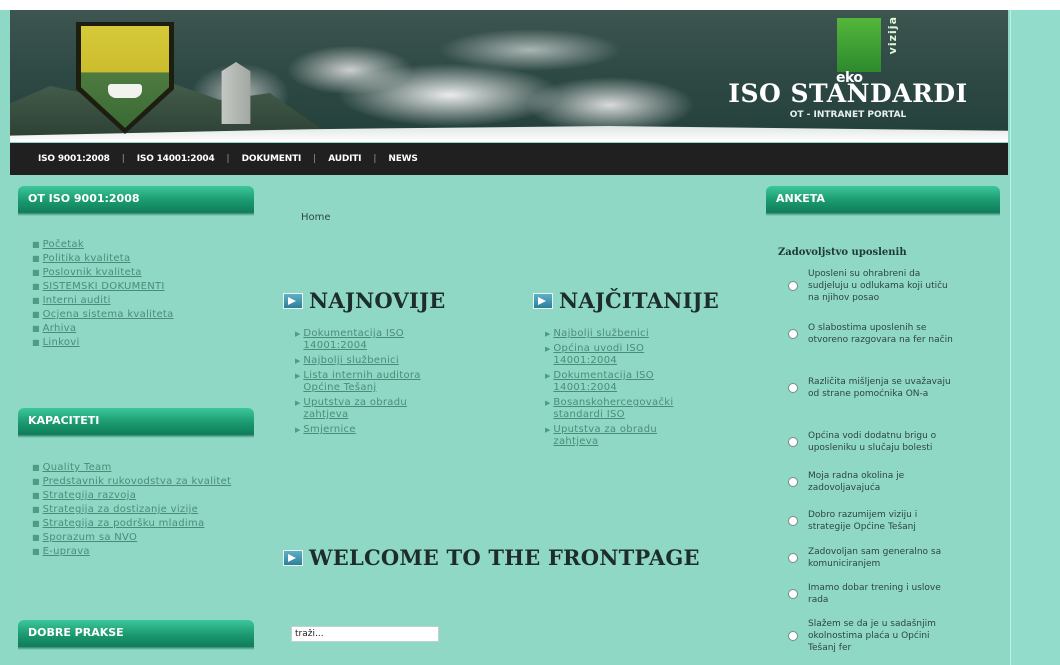 The width and height of the screenshot is (1060, 665). What do you see at coordinates (132, 552) in the screenshot?
I see `menu-item: ■ E-uprava` at bounding box center [132, 552].